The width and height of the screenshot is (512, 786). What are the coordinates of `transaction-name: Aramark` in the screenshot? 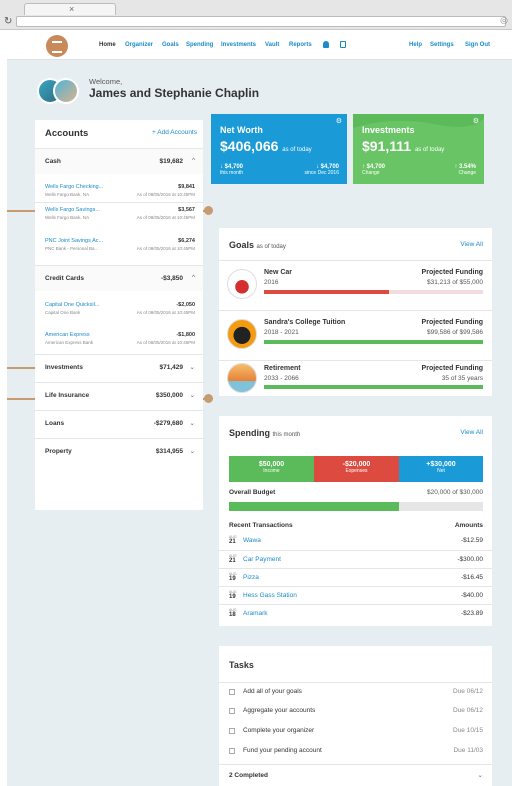 It's located at (255, 613).